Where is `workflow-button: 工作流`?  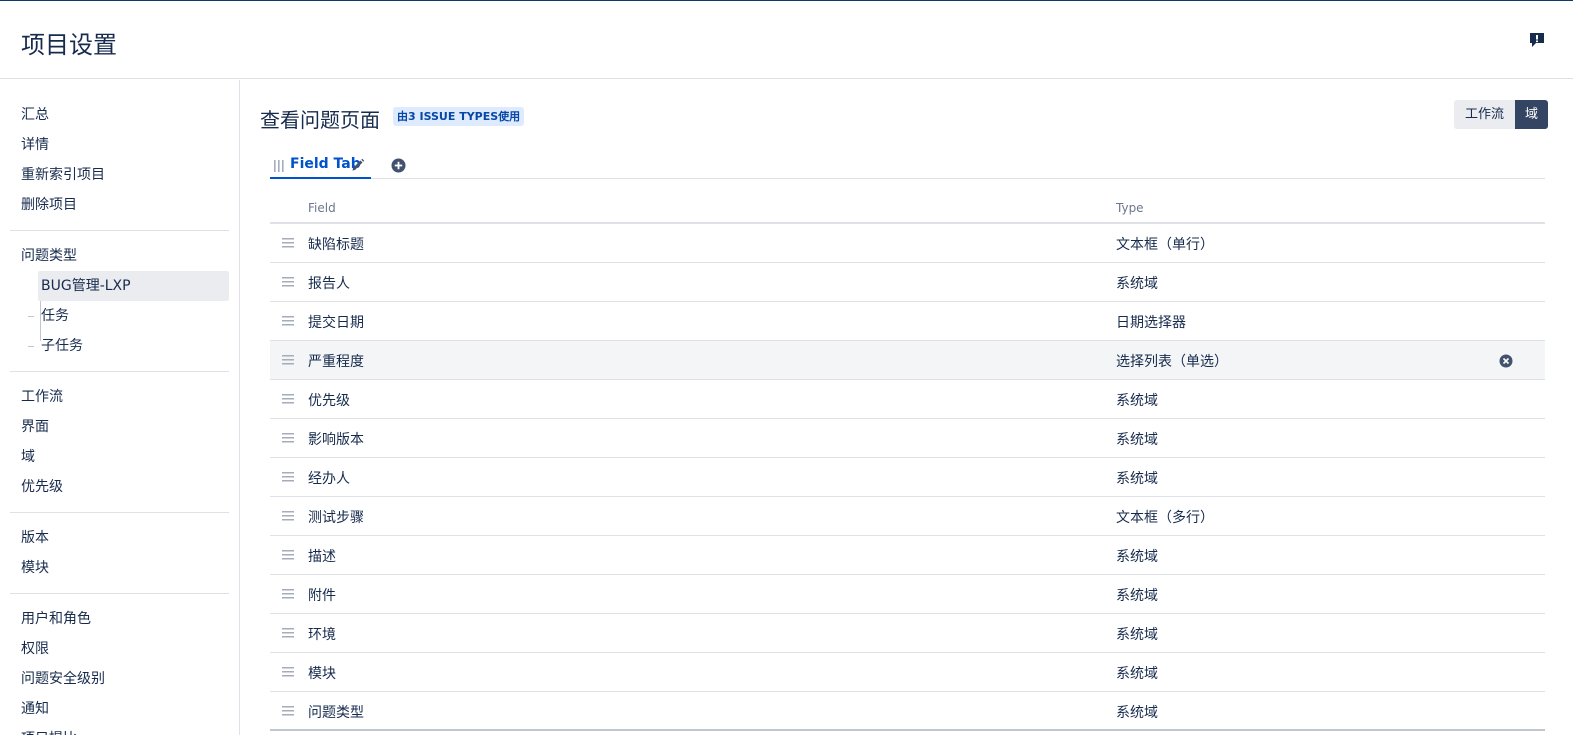 workflow-button: 工作流 is located at coordinates (1485, 114).